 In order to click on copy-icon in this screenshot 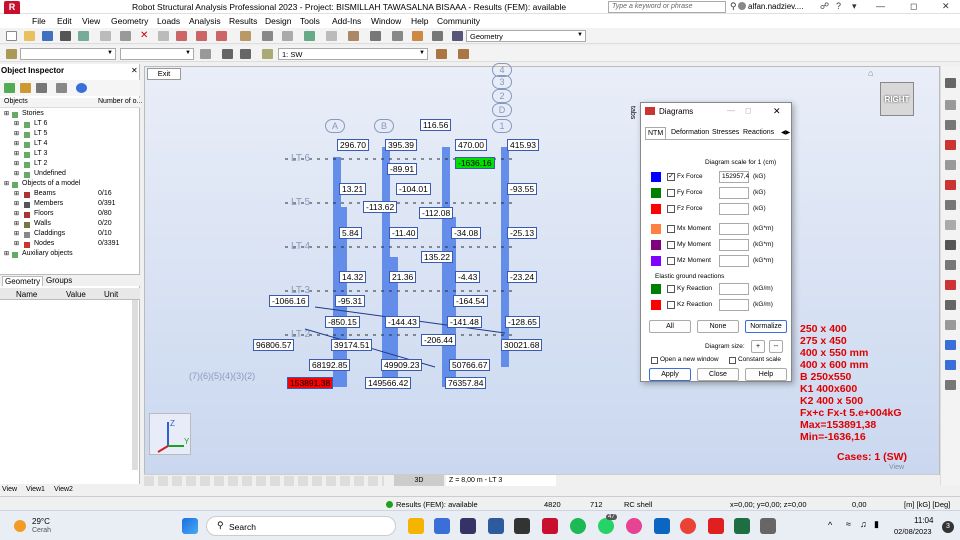, I will do `click(105, 36)`.